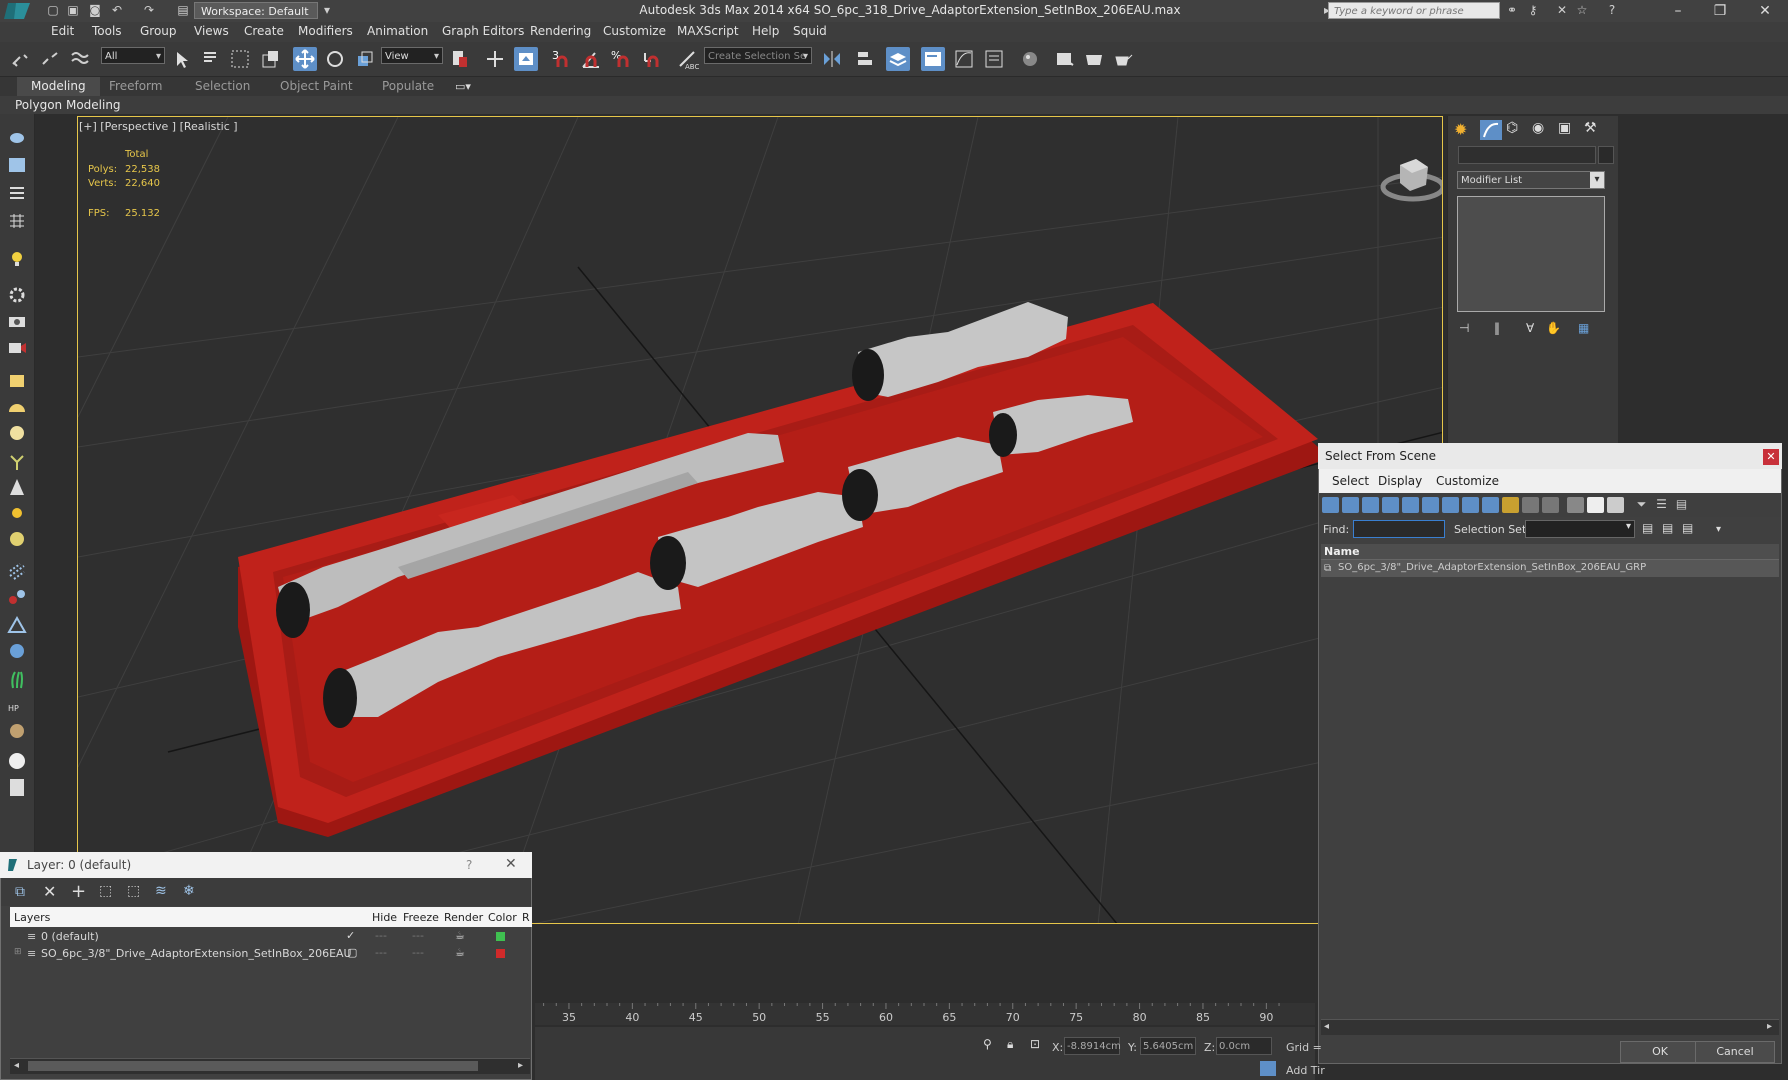 This screenshot has width=1788, height=1080. I want to click on display-helpers-icon, so click(1410, 505).